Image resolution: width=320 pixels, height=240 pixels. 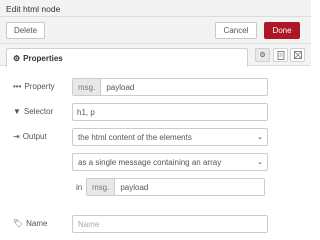 What do you see at coordinates (280, 55) in the screenshot?
I see `document-icon` at bounding box center [280, 55].